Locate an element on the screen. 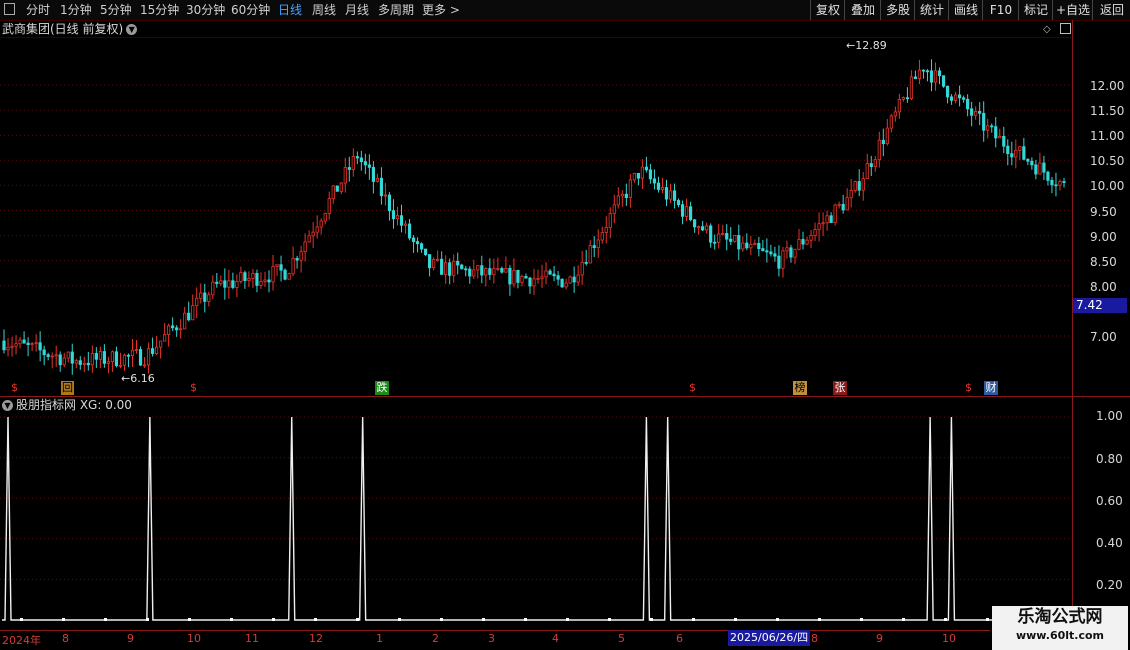 The width and height of the screenshot is (1130, 650). x-month-label: 2 is located at coordinates (435, 638).